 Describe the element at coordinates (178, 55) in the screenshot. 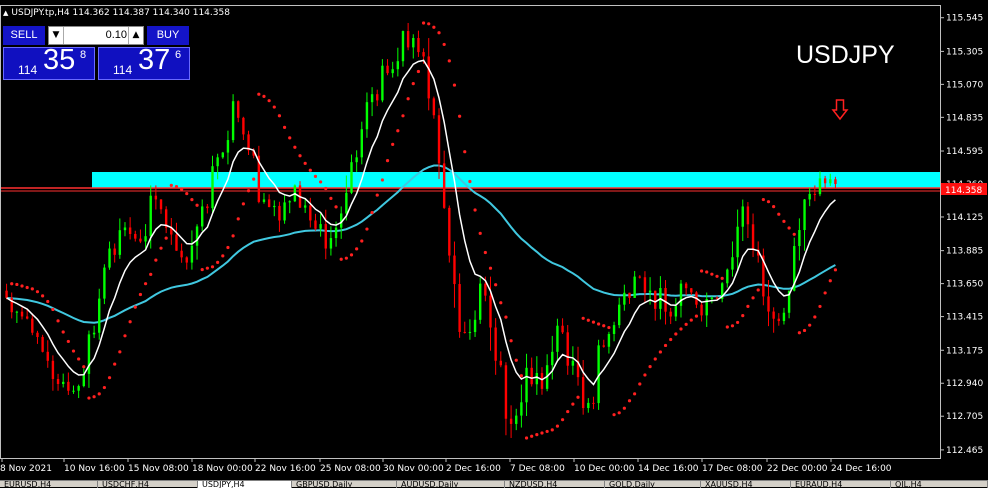

I see `buy-price-sup: 6` at that location.